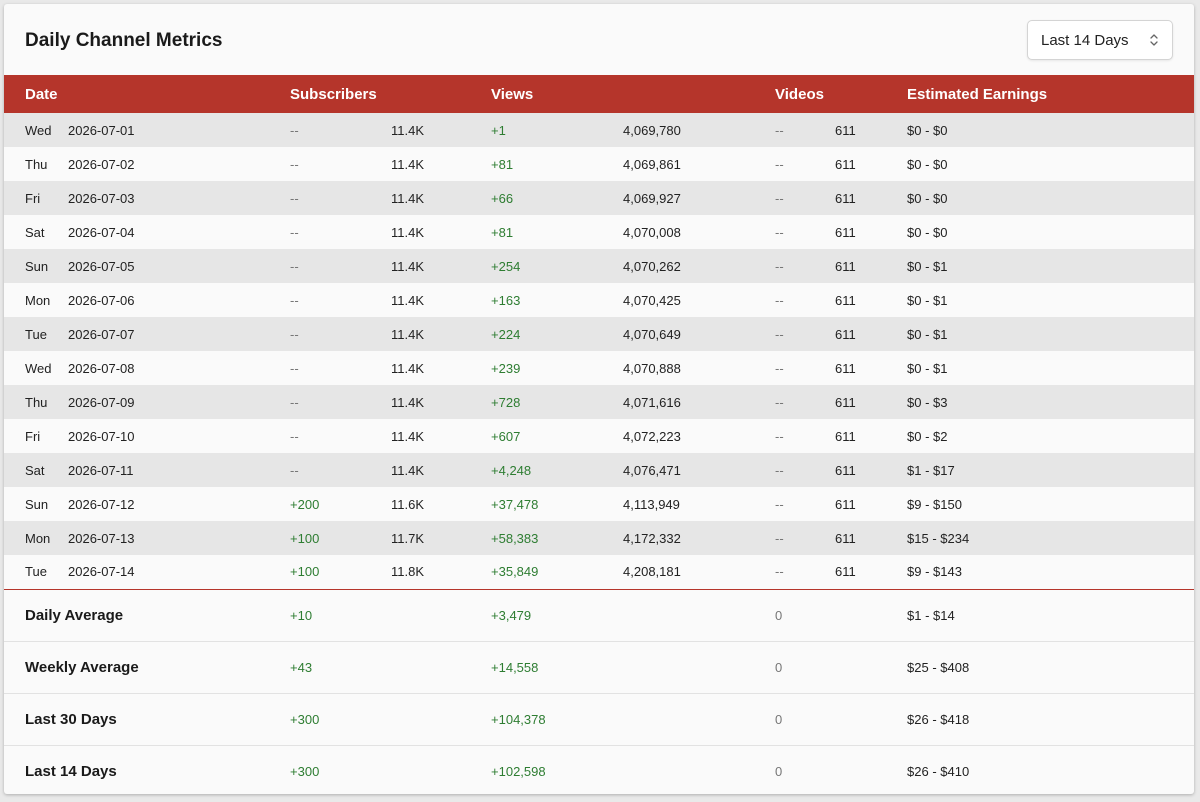 The width and height of the screenshot is (1200, 802). Describe the element at coordinates (927, 130) in the screenshot. I see `row-earnings: $0 - $0` at that location.